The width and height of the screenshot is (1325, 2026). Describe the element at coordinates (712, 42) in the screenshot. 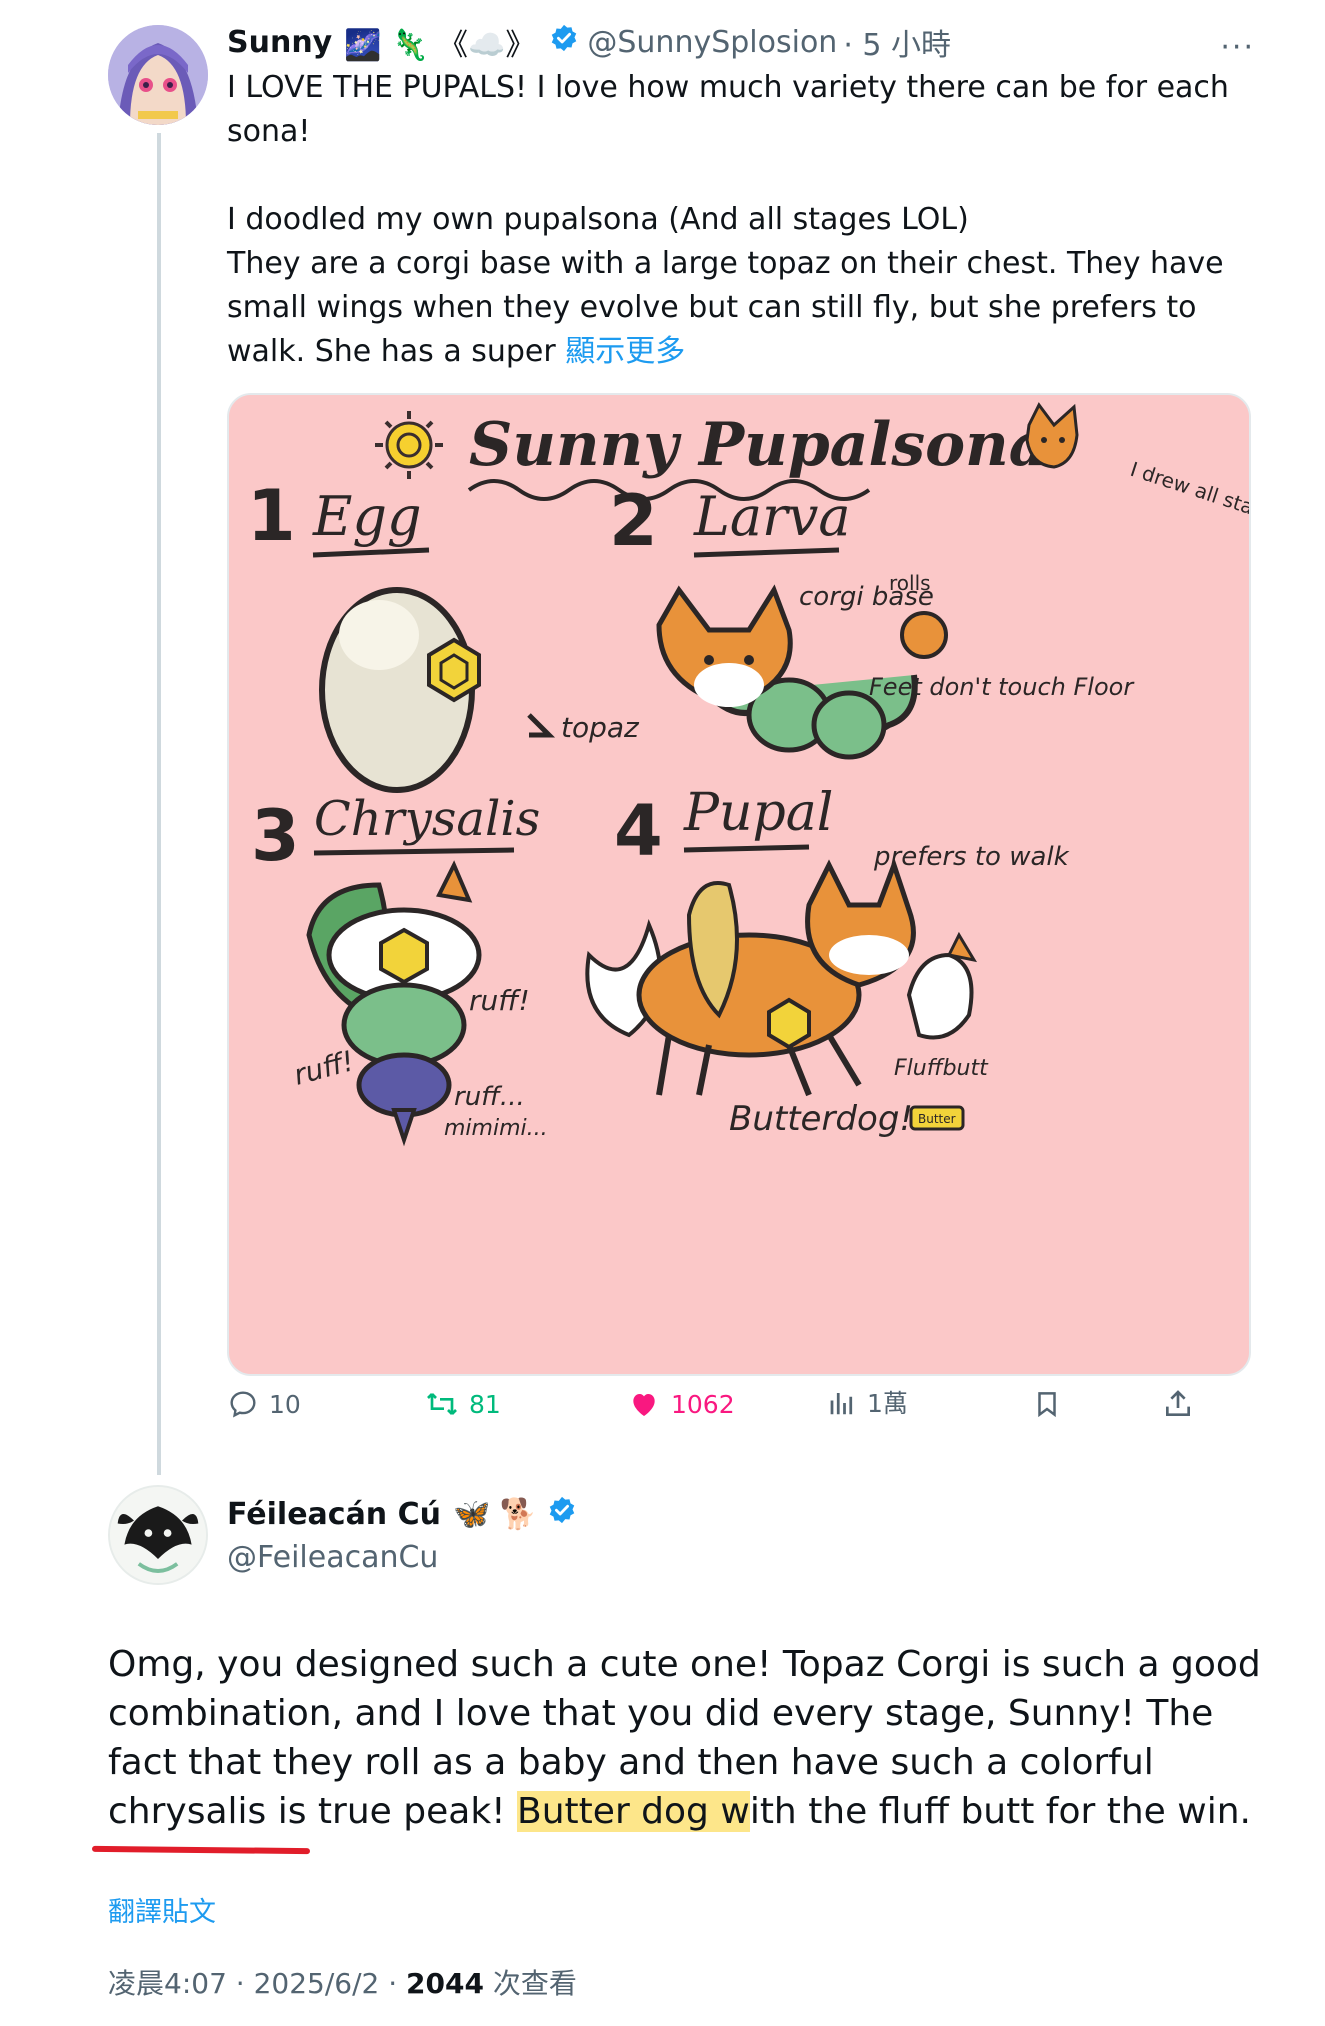

I see `author-handle: @SunnySplosion` at that location.